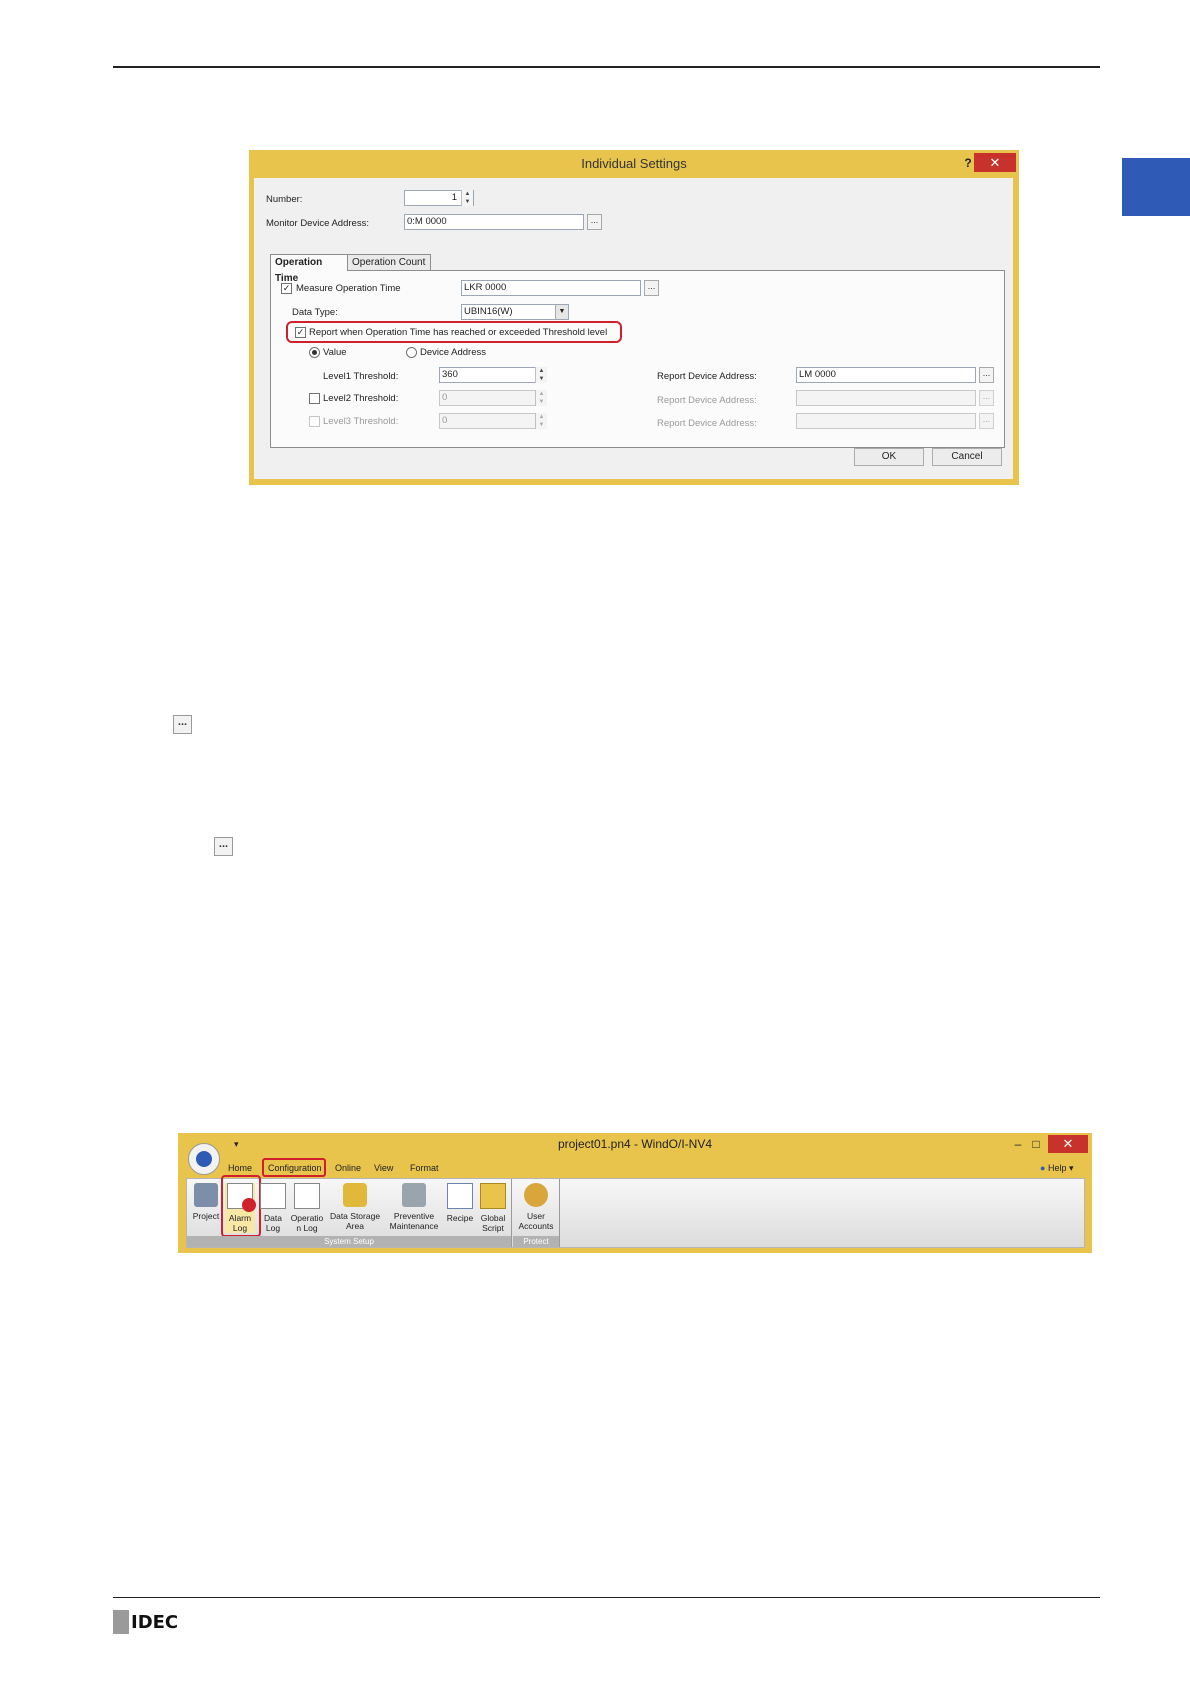 The height and width of the screenshot is (1684, 1190). I want to click on preventive-maintenance-label-line2: Maintenance, so click(414, 1226).